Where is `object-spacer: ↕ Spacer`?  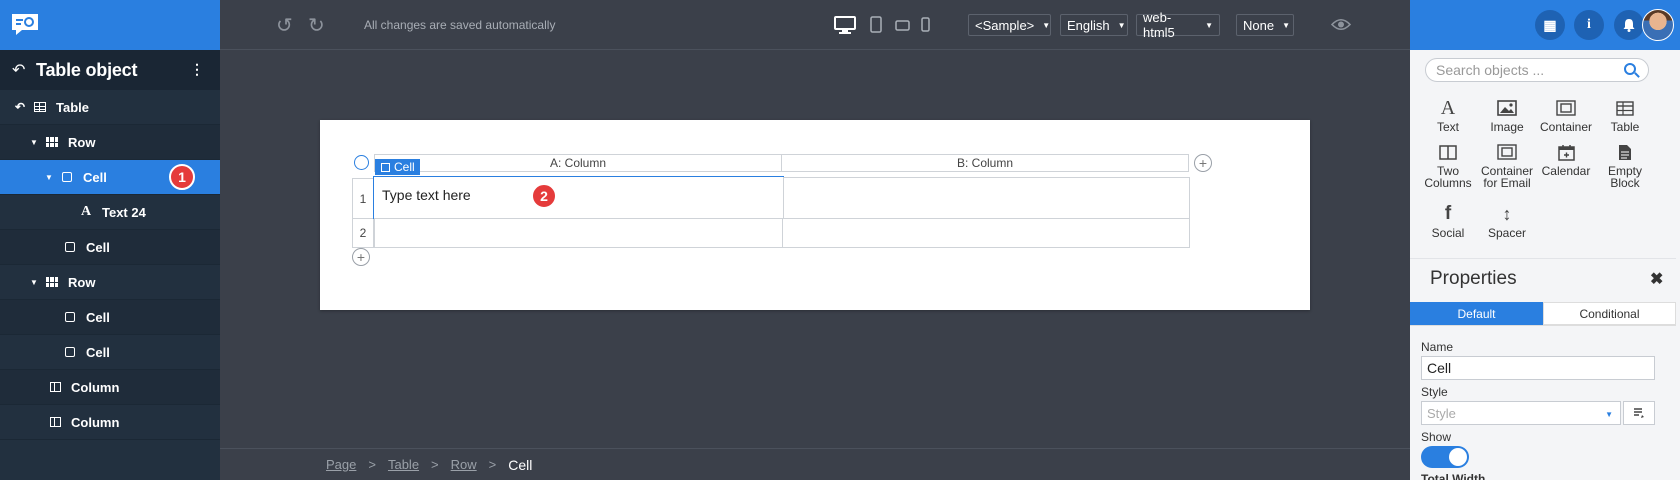 object-spacer: ↕ Spacer is located at coordinates (1507, 221).